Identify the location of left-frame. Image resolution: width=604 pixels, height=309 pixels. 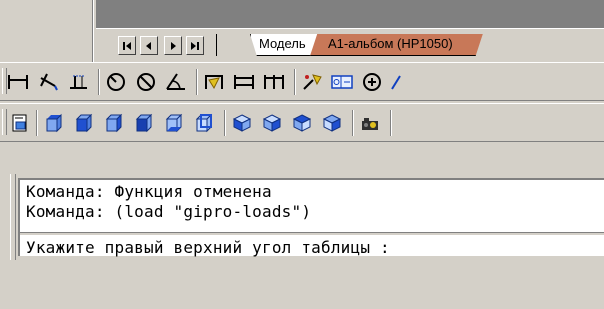
(48, 31).